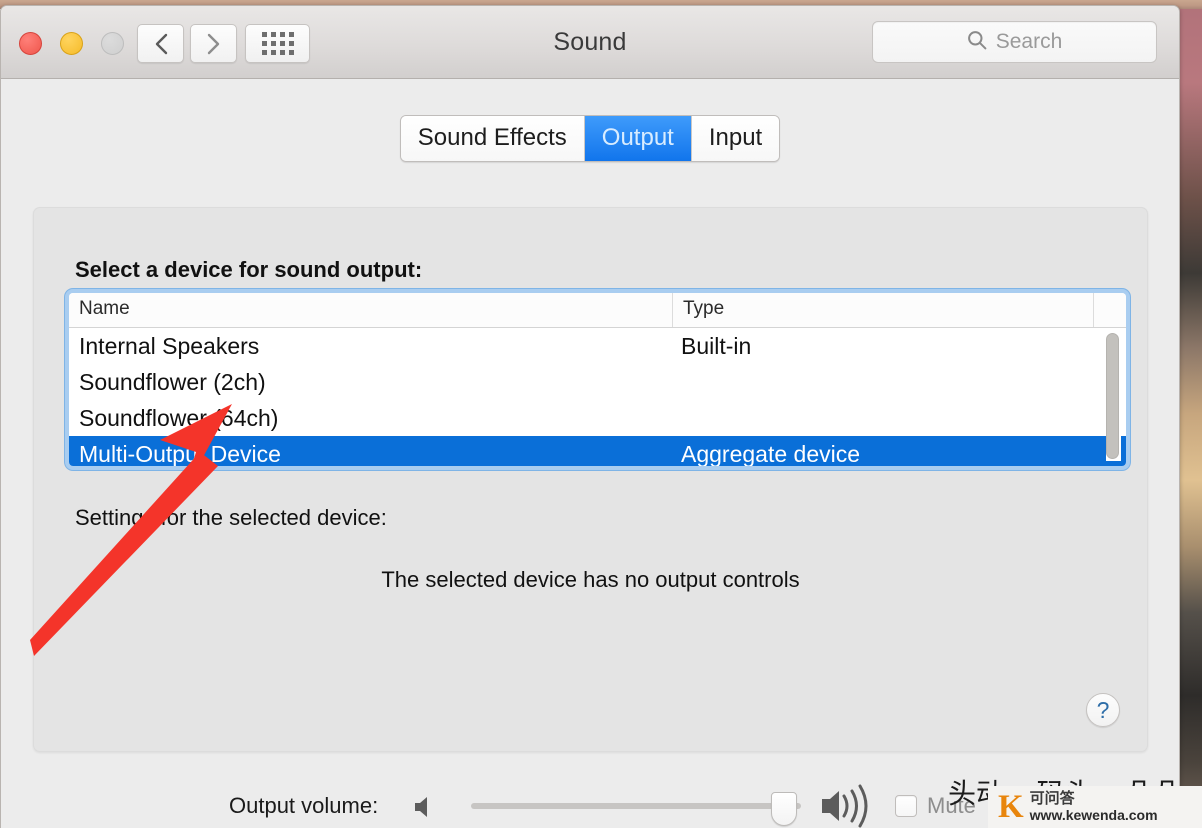 This screenshot has width=1202, height=828. What do you see at coordinates (1011, 806) in the screenshot?
I see `watermark-letter: K` at bounding box center [1011, 806].